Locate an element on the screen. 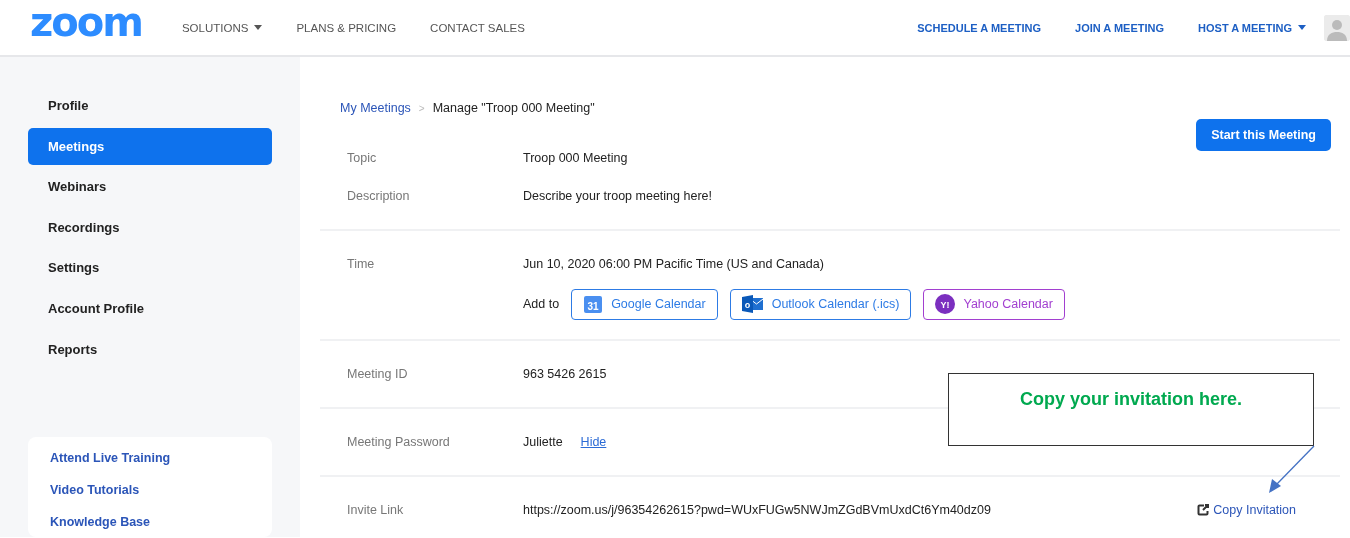 This screenshot has width=1350, height=538. nav-link: CONTACT SALES is located at coordinates (477, 27).